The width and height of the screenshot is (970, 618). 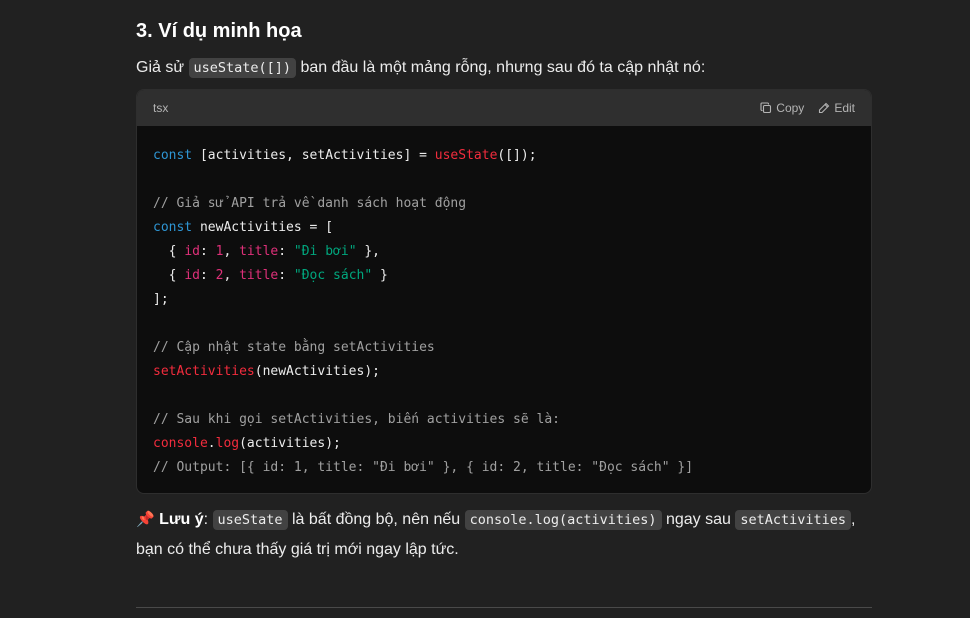 I want to click on code-line-9: // Cập nhật state bằng setActivities, so click(x=294, y=347).